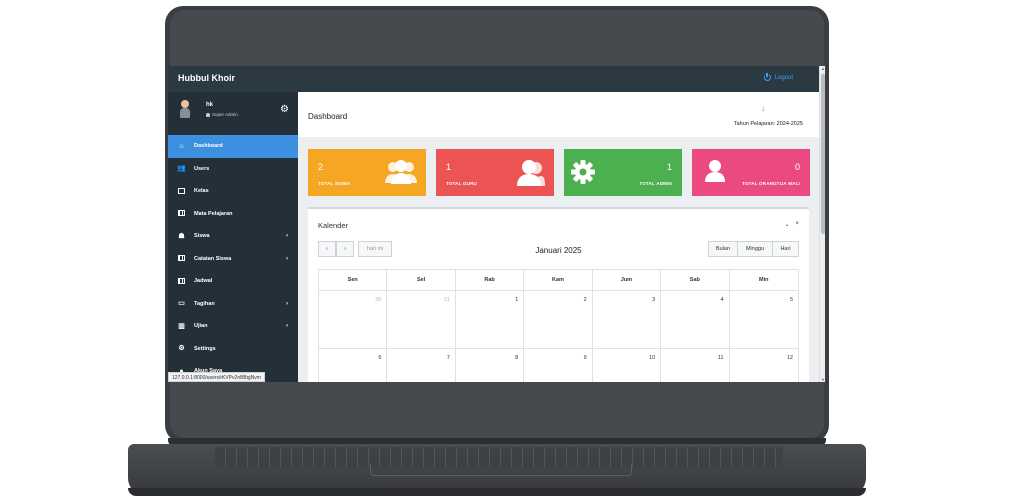  Describe the element at coordinates (785, 249) in the screenshot. I see `view-day-button: Hari` at that location.